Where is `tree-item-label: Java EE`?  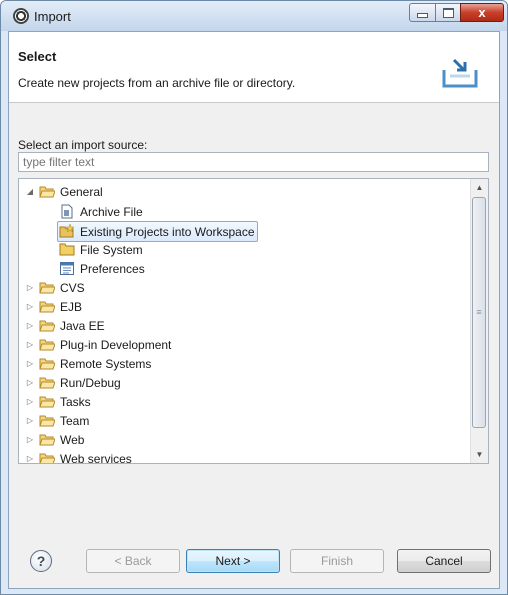
tree-item-label: Java EE is located at coordinates (82, 325).